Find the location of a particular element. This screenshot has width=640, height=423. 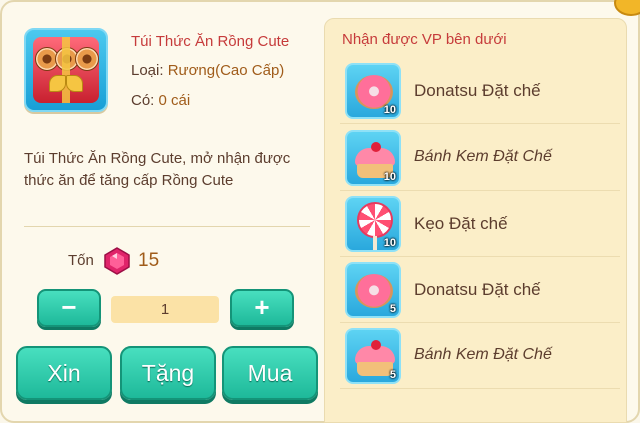

cake-icon: 5 is located at coordinates (373, 356).